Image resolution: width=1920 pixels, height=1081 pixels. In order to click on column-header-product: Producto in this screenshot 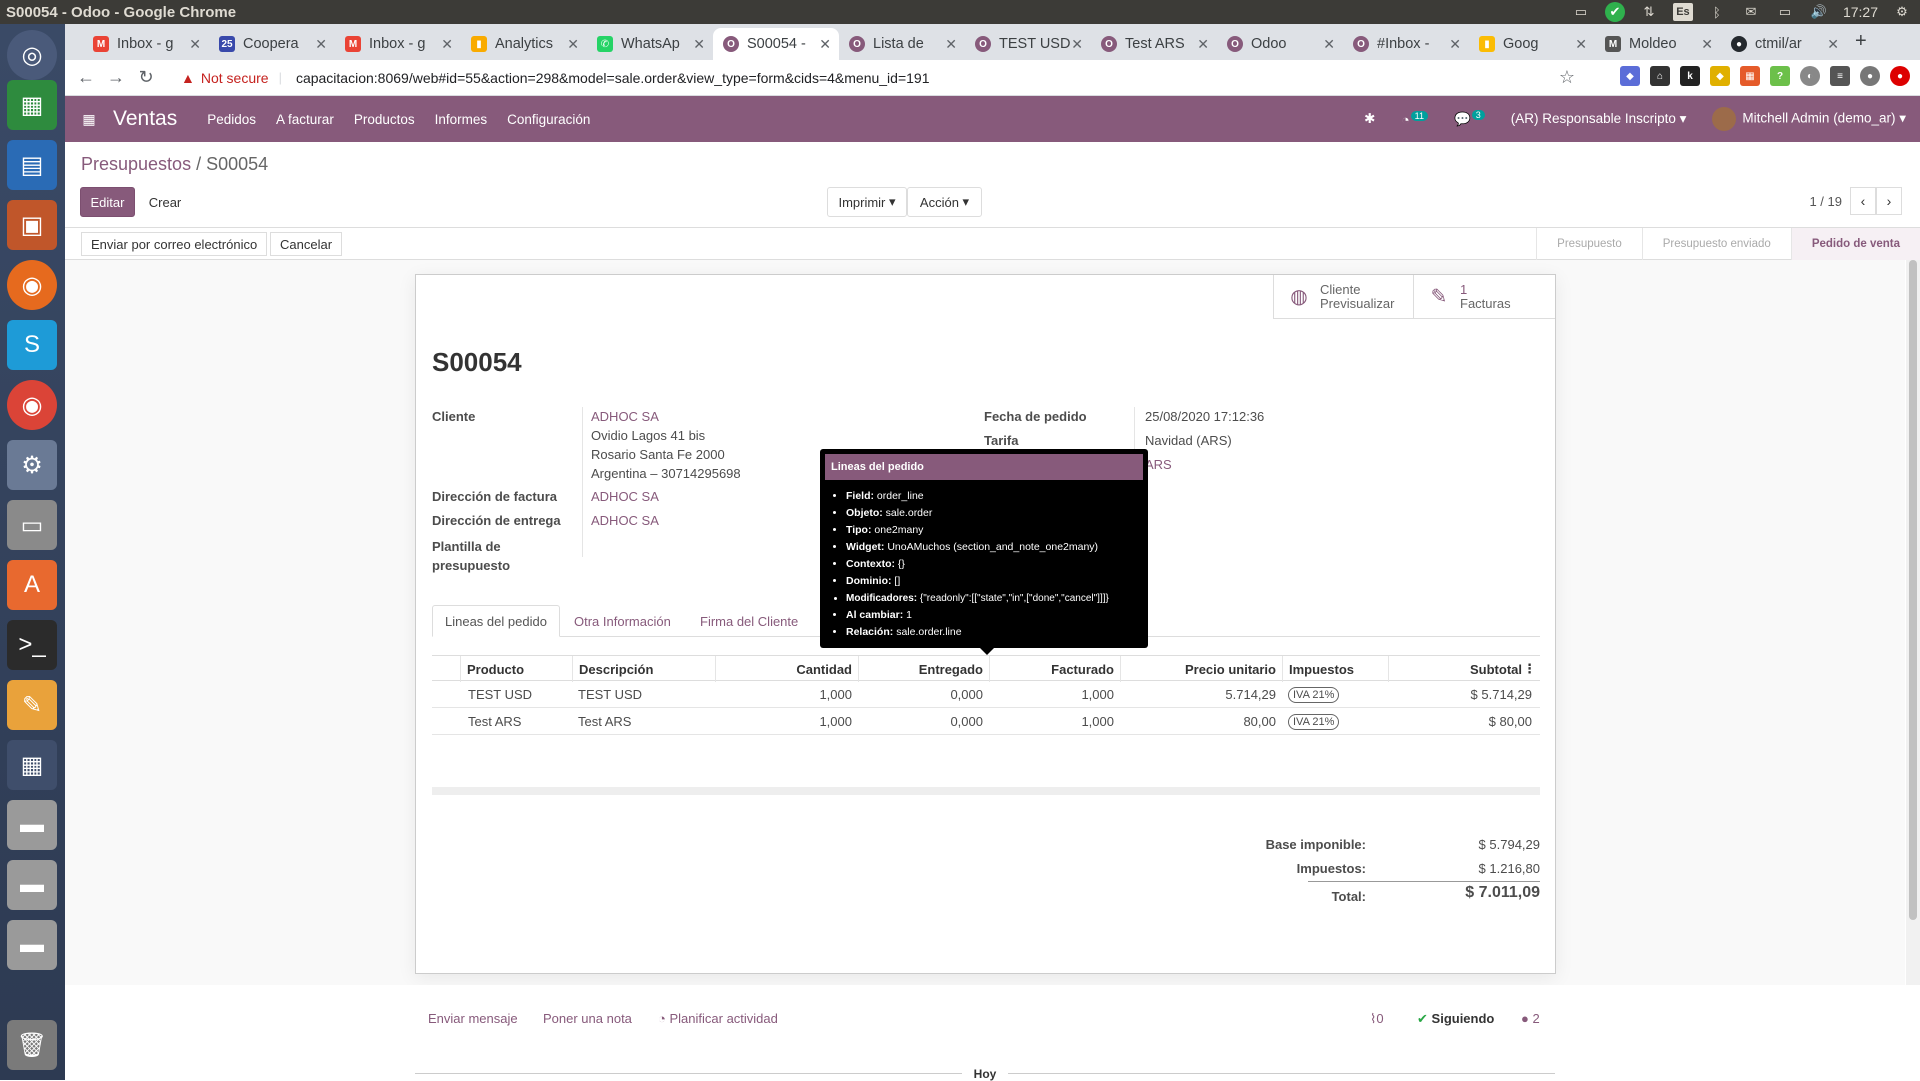, I will do `click(517, 669)`.